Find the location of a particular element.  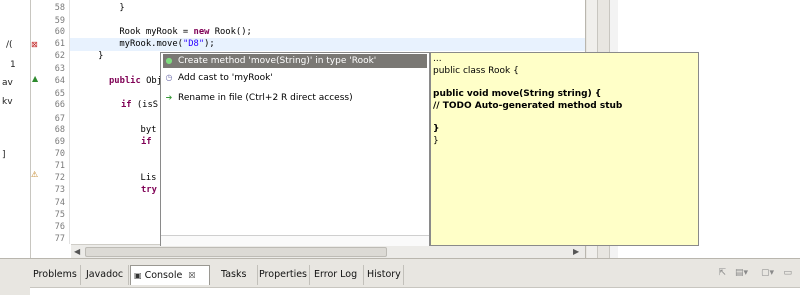

view-menu-icon: ▭ is located at coordinates (787, 273).